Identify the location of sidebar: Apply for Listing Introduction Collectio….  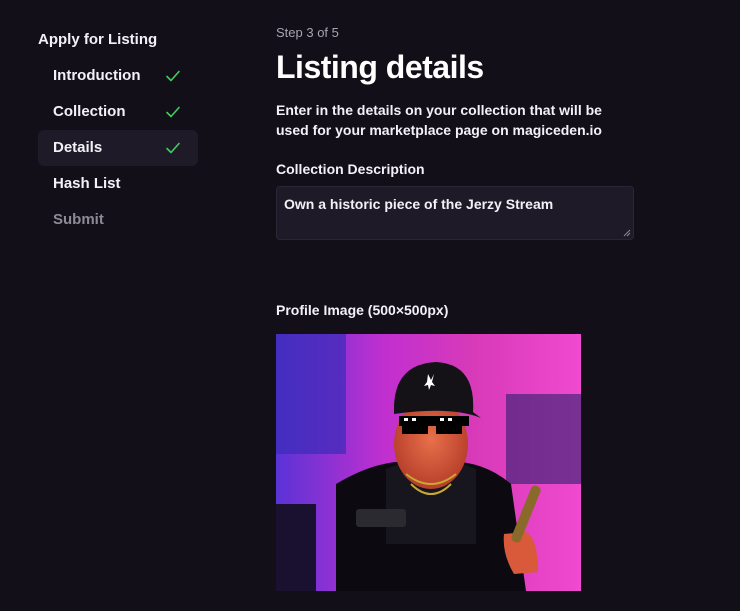
(118, 134).